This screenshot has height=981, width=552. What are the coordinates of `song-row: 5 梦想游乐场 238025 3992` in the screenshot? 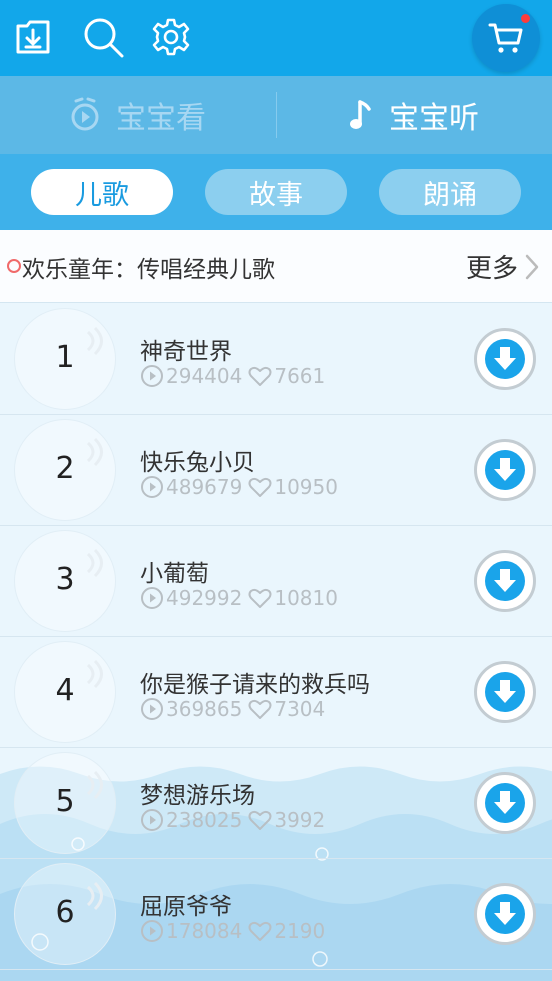 It's located at (276, 803).